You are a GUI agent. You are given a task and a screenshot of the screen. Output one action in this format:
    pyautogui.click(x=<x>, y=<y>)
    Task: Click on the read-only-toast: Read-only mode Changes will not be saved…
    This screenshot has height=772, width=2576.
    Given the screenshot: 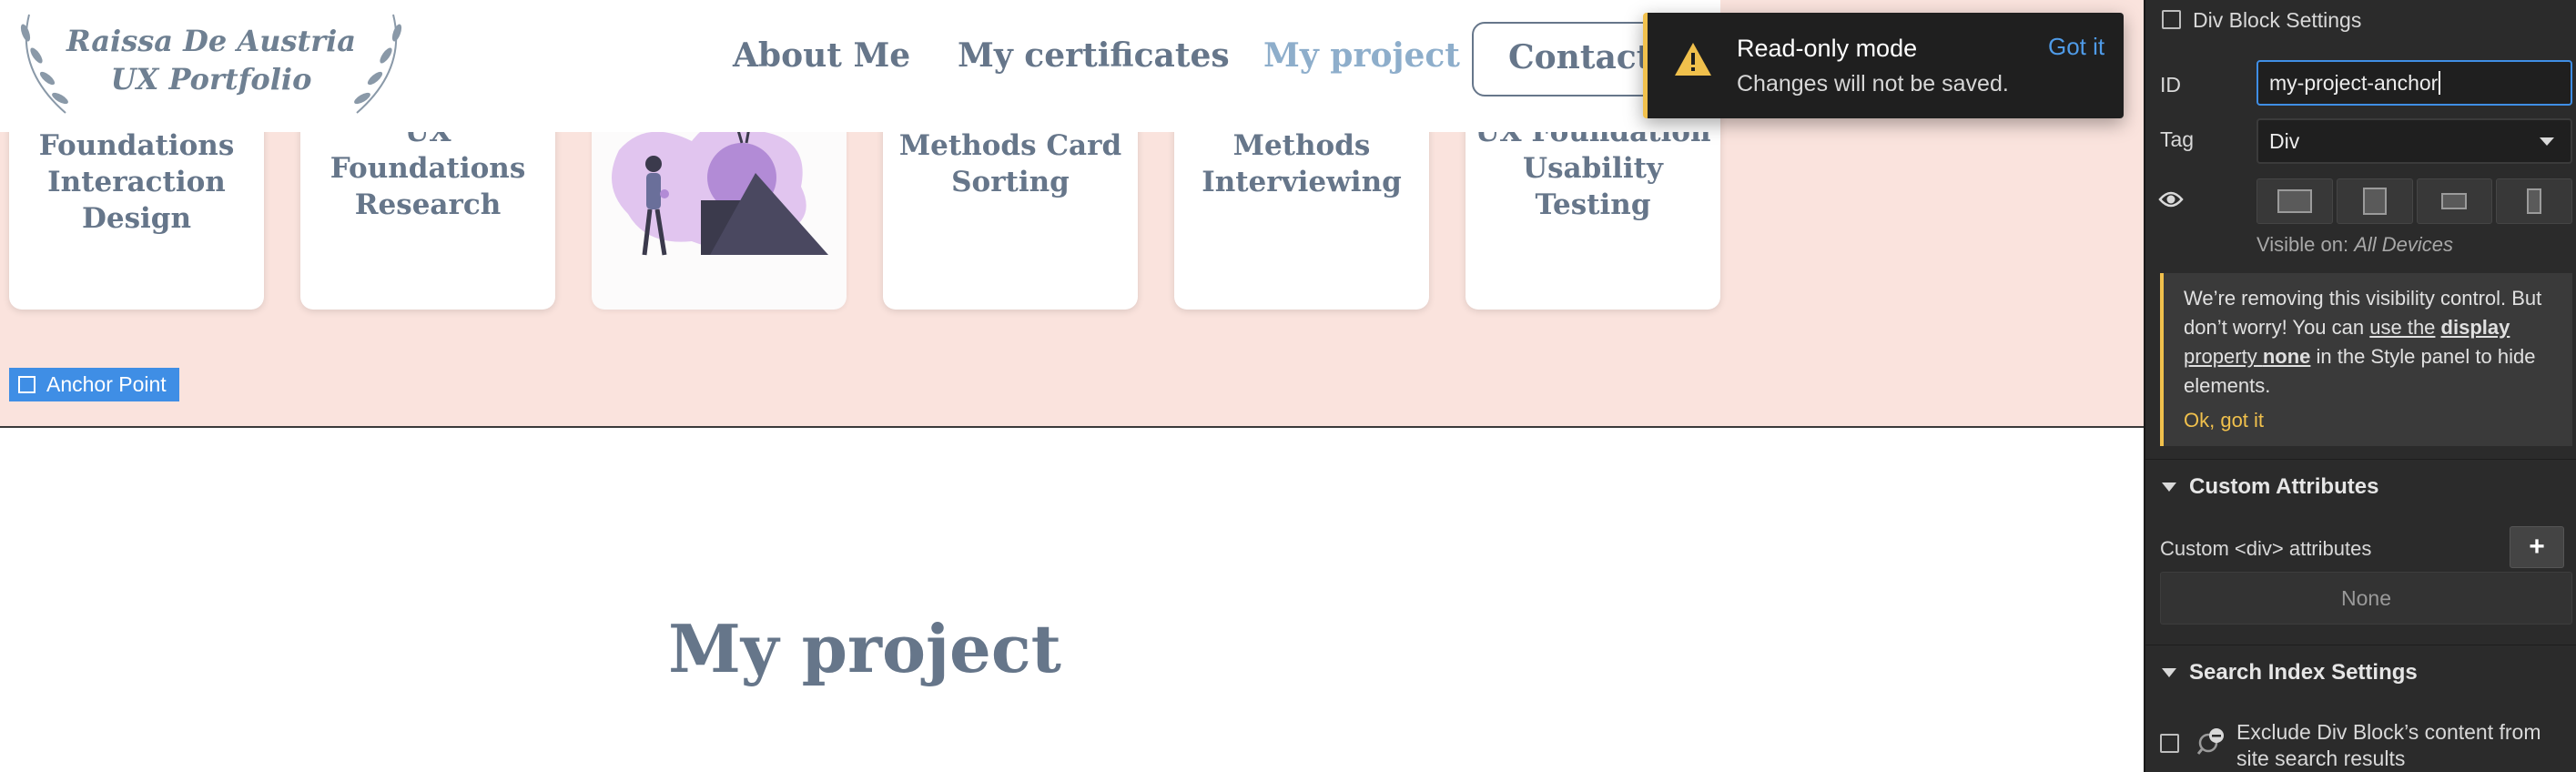 What is the action you would take?
    pyautogui.click(x=1884, y=65)
    